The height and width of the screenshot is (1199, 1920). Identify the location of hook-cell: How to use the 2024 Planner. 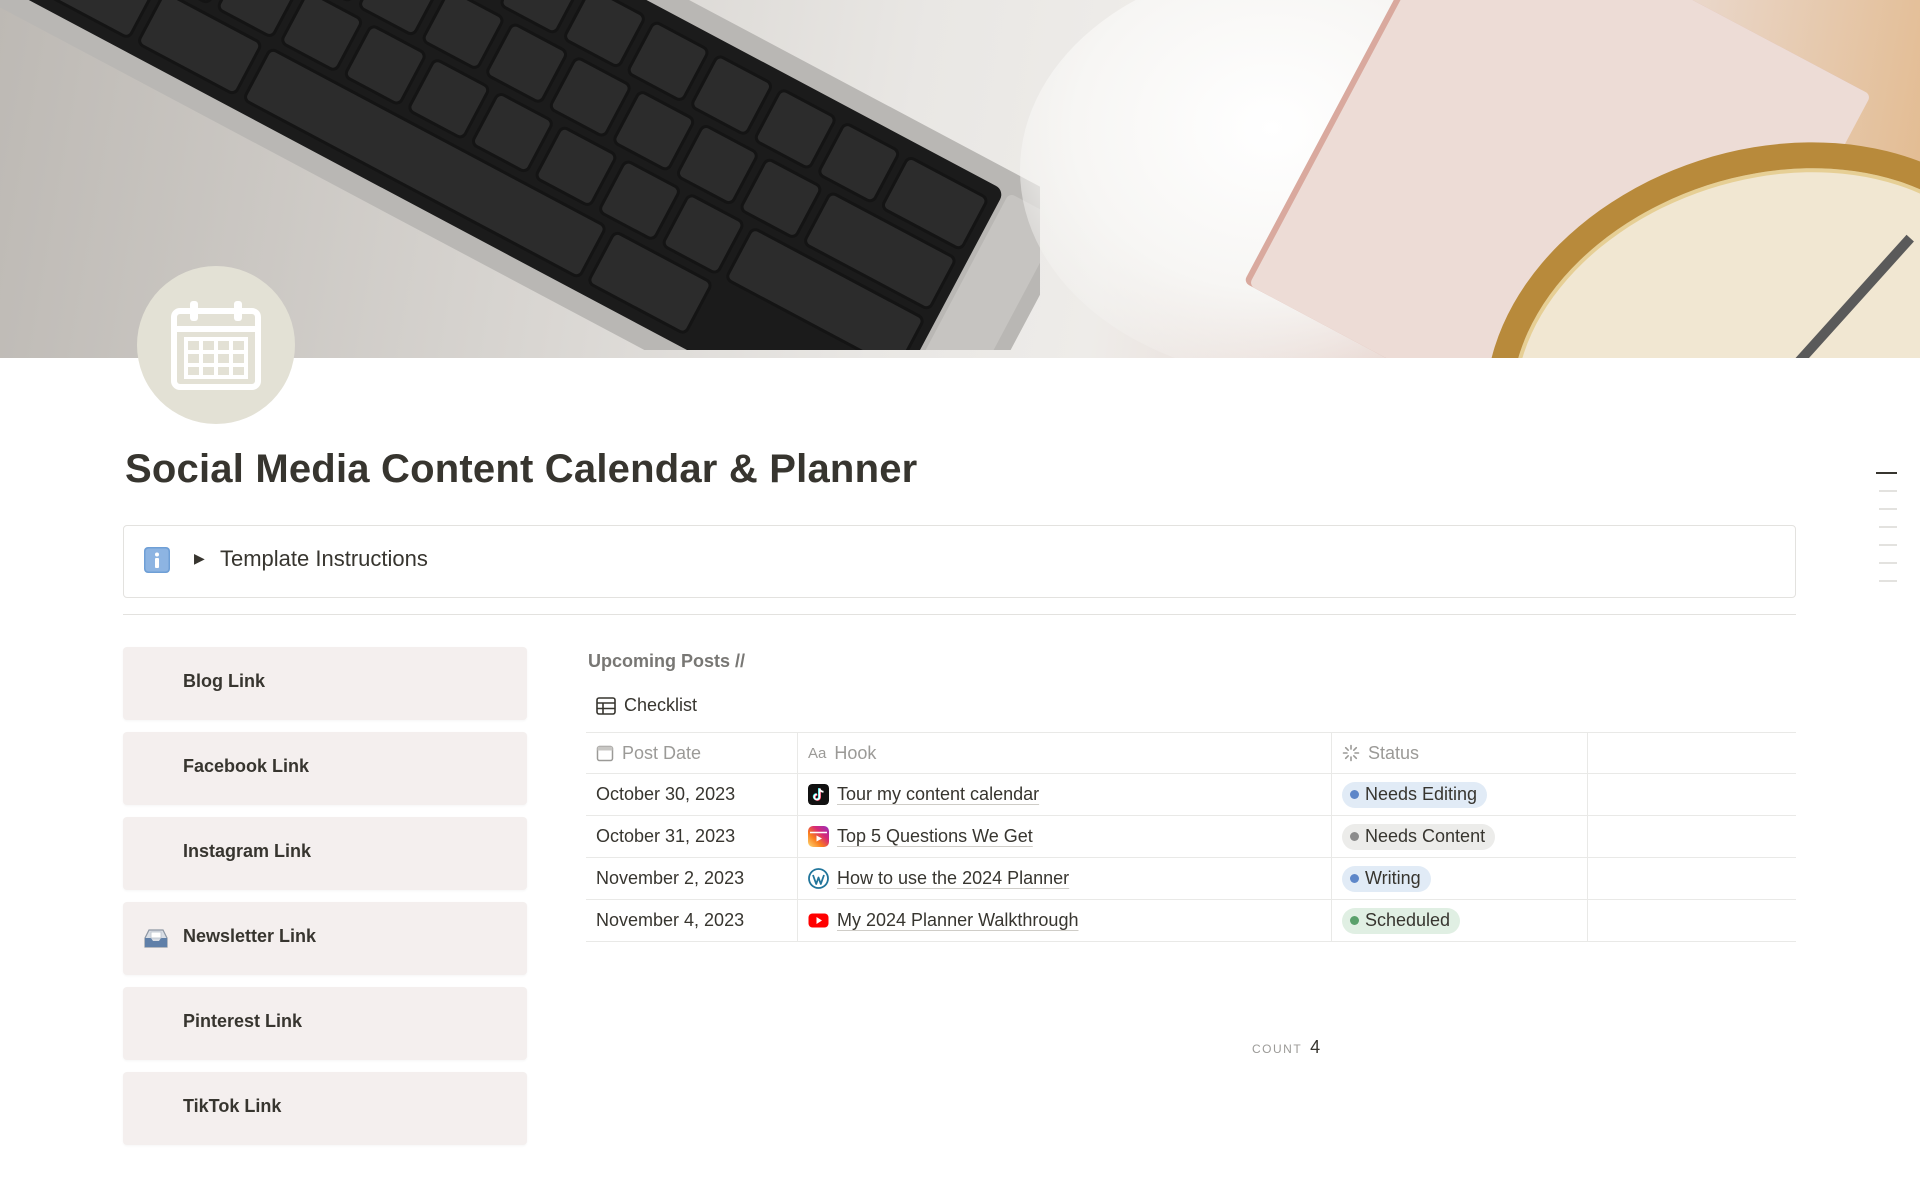
(1065, 878).